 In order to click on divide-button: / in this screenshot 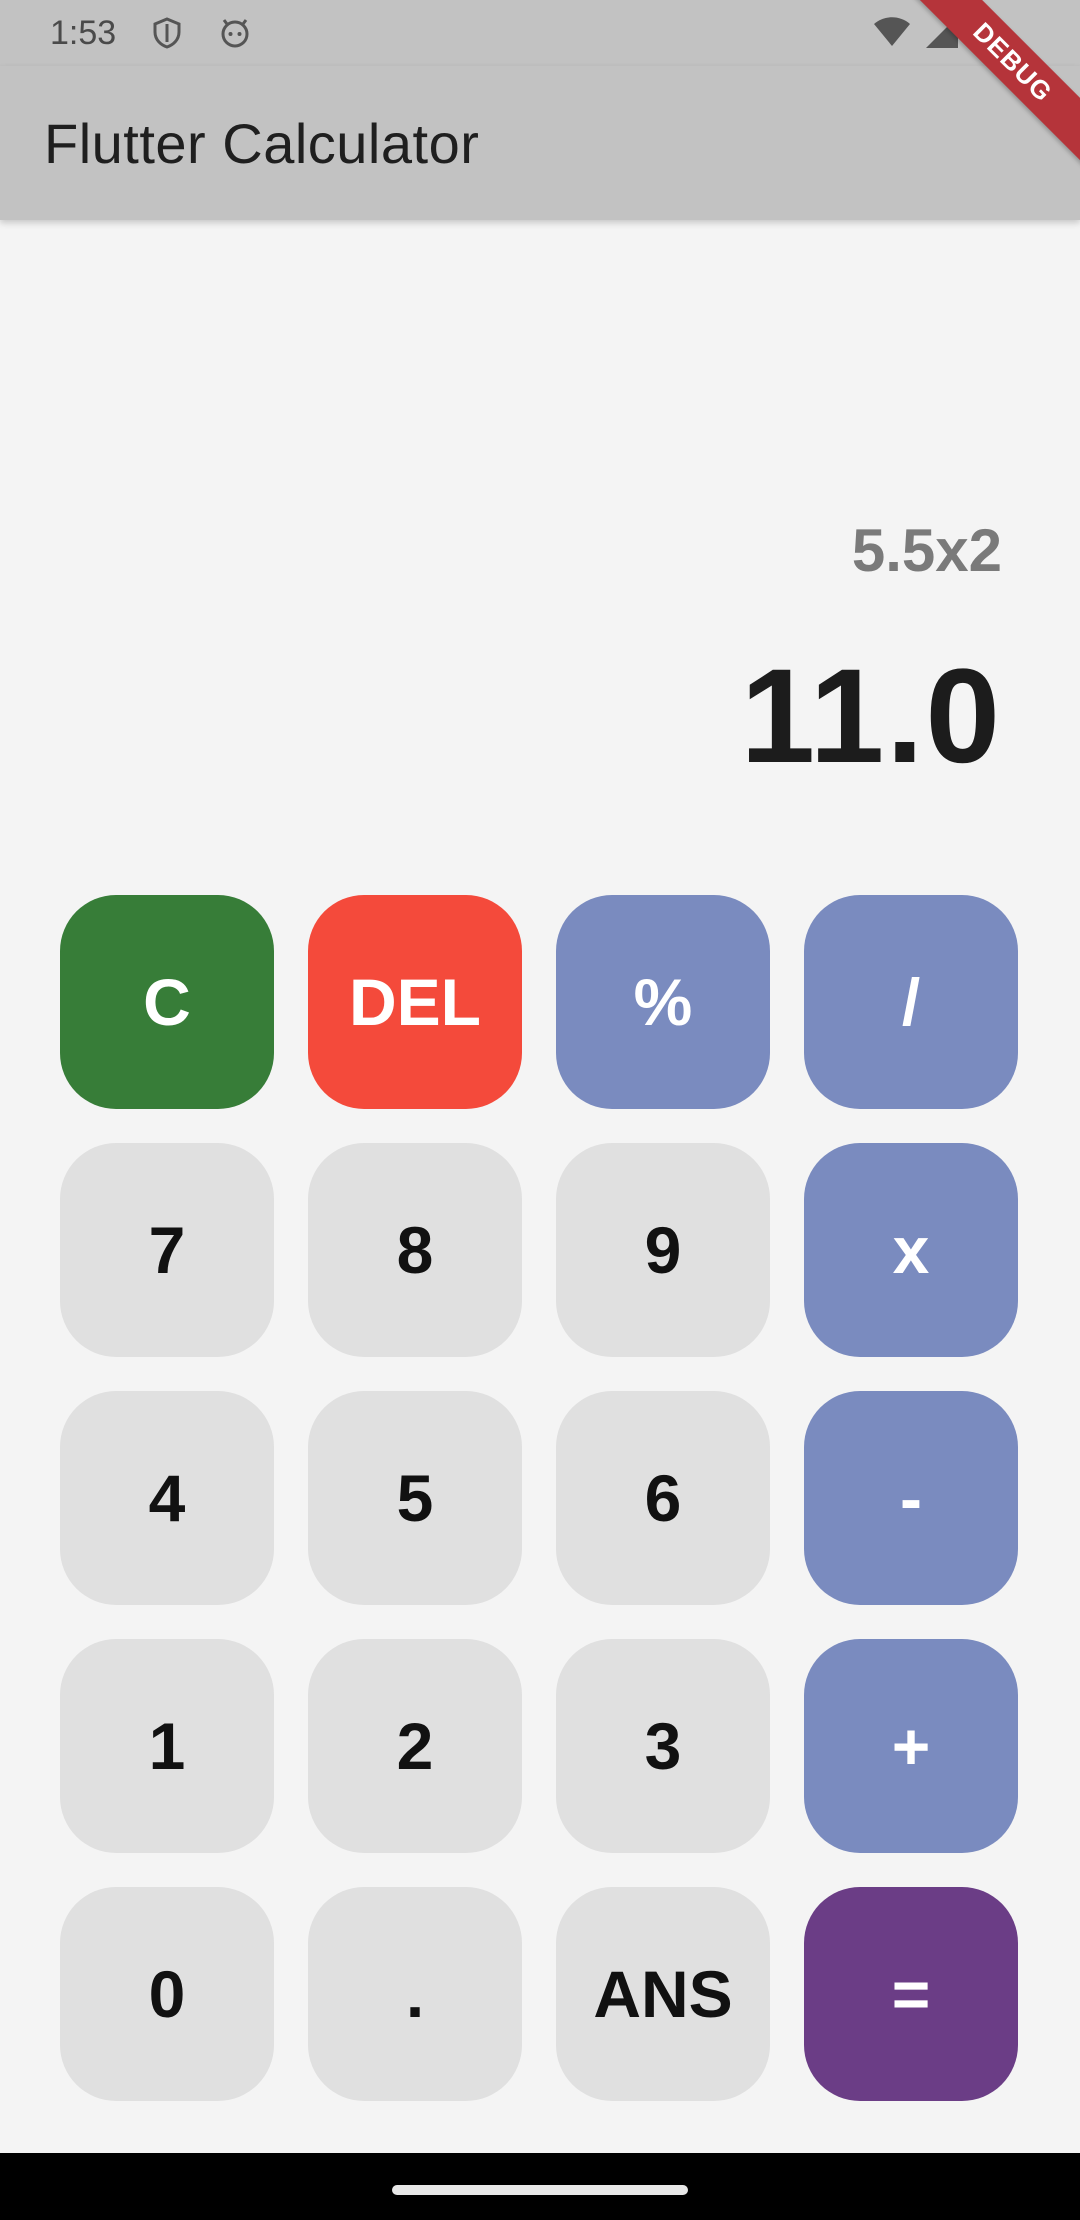, I will do `click(911, 1002)`.